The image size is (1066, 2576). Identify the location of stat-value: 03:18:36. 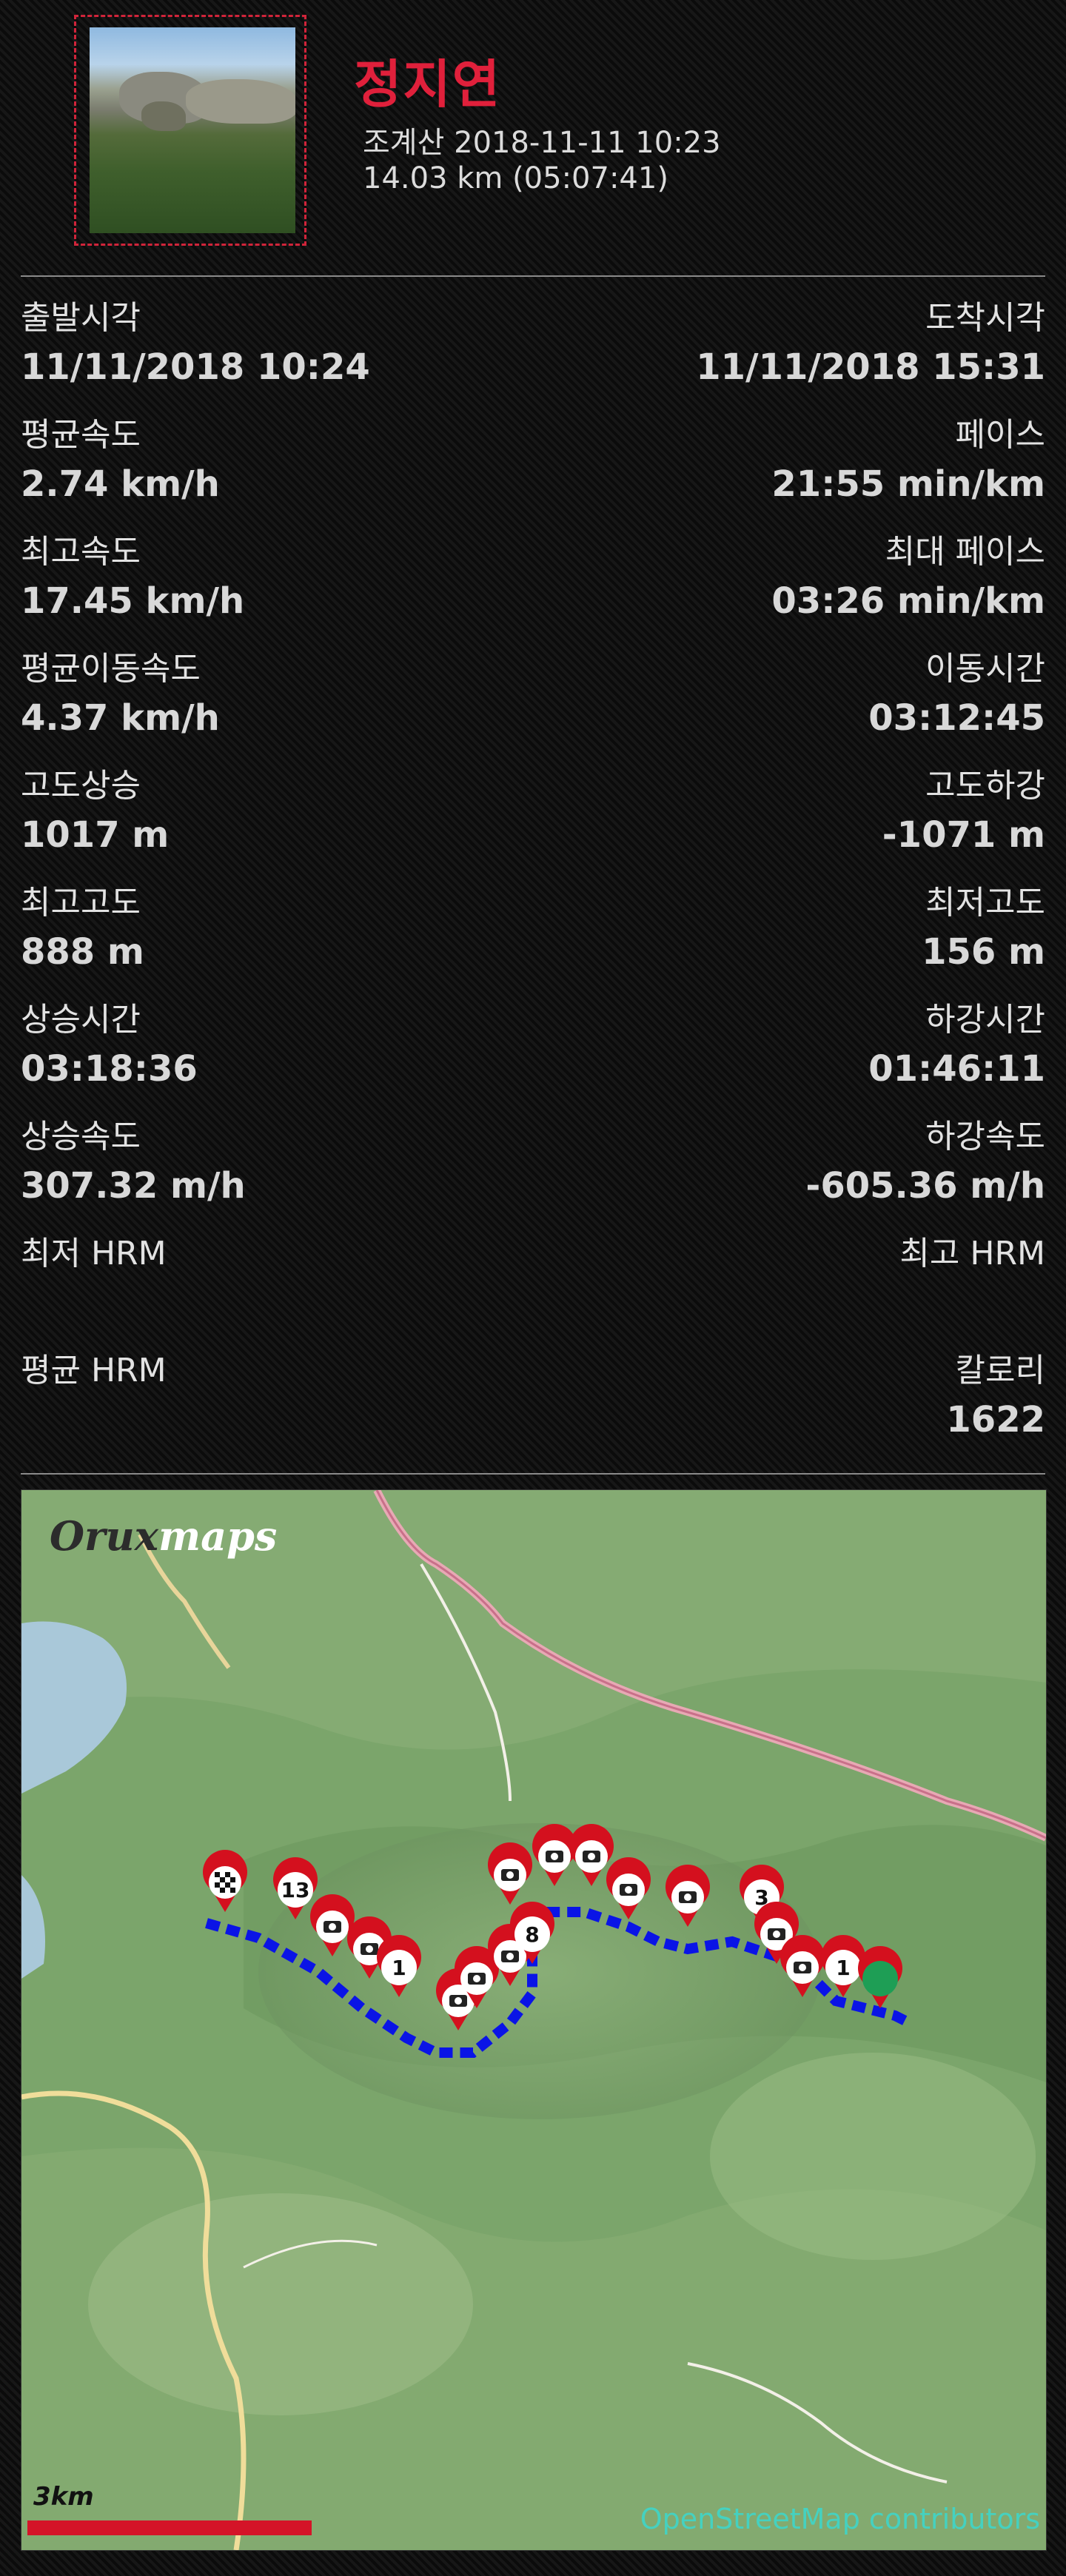
(109, 1069).